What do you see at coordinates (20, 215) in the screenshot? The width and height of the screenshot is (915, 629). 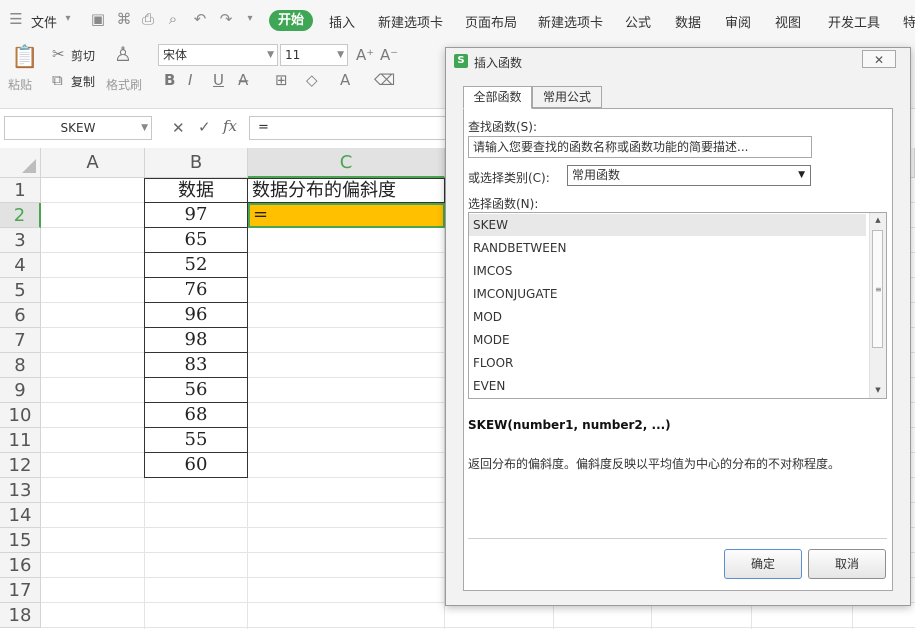 I see `row-header-2: 2` at bounding box center [20, 215].